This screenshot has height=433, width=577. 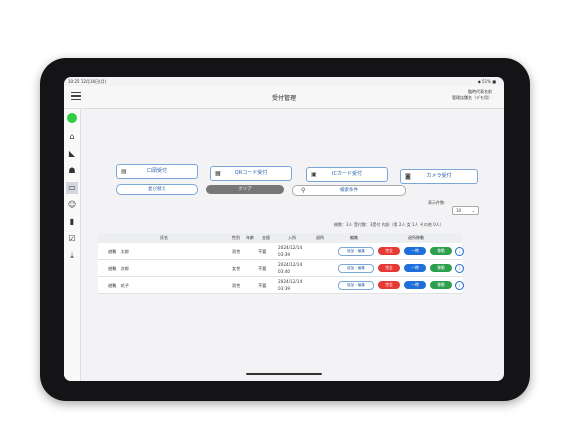 What do you see at coordinates (473, 210) in the screenshot?
I see `chevron-down-icon: ⌄` at bounding box center [473, 210].